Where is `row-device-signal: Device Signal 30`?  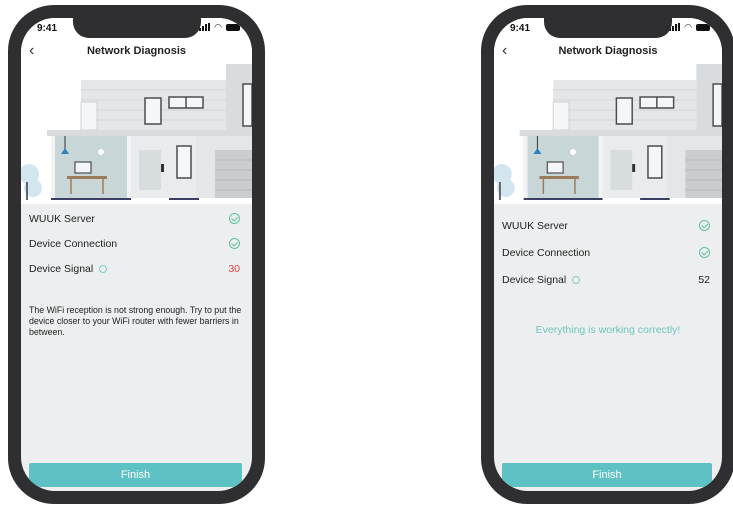 row-device-signal: Device Signal 30 is located at coordinates (136, 269).